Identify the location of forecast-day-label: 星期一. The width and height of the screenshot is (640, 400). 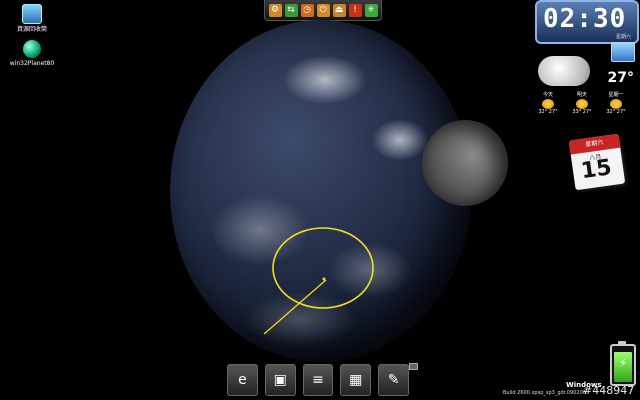
(616, 95).